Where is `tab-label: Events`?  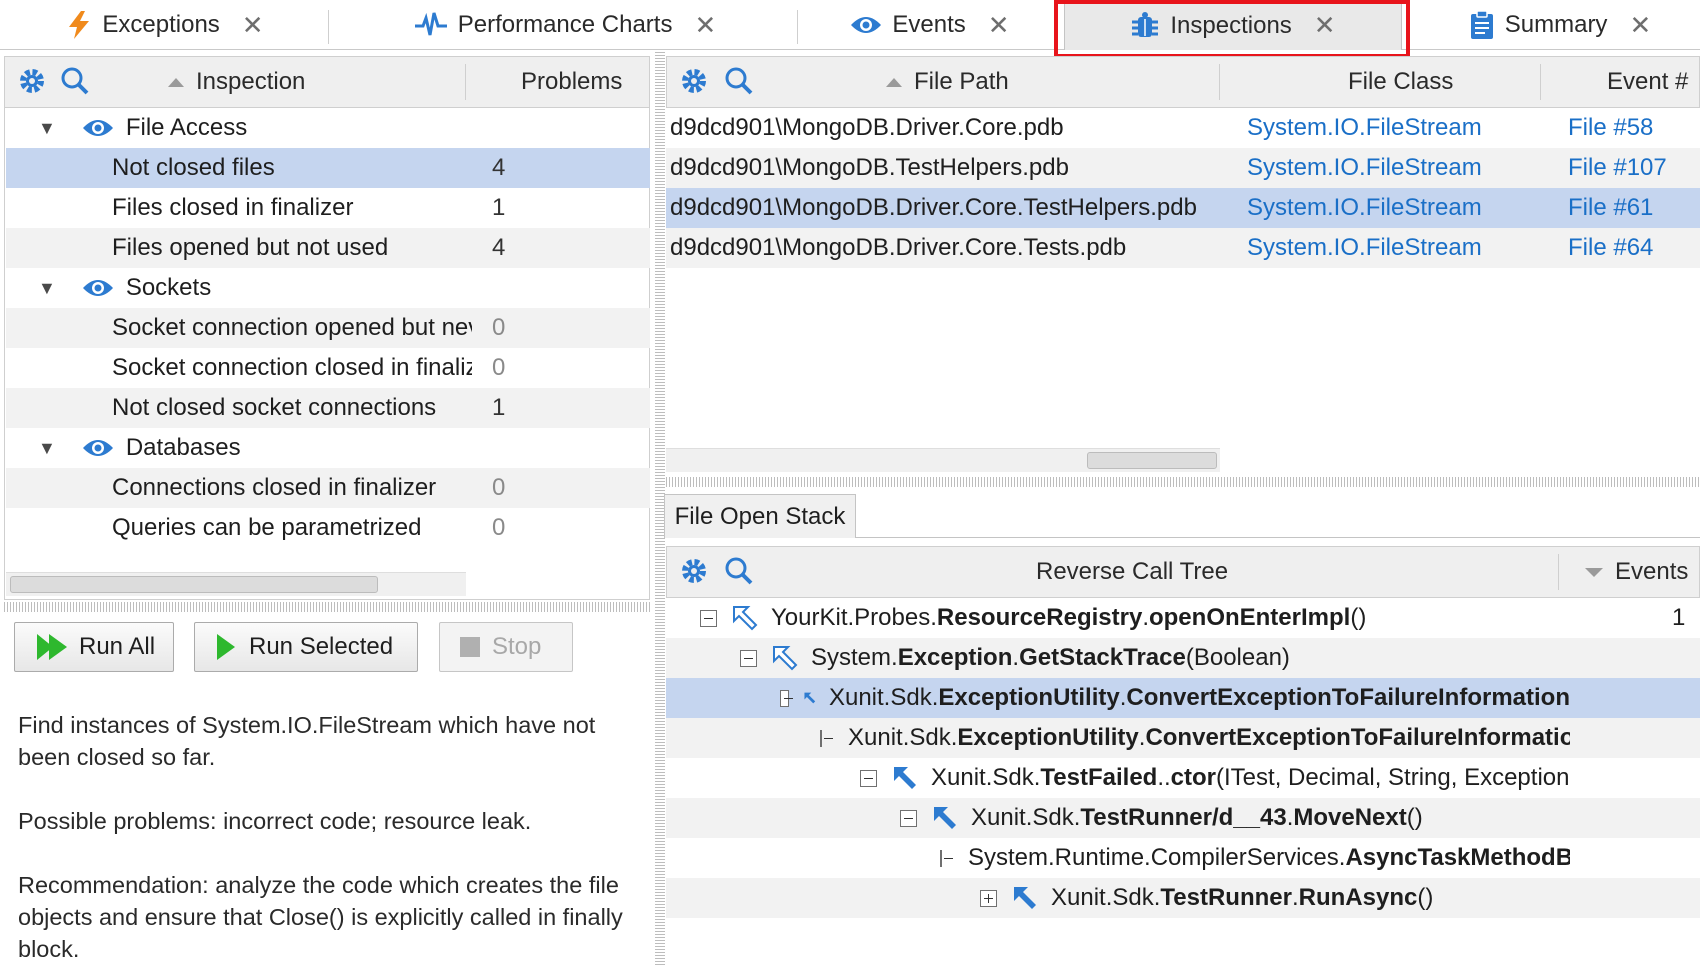 tab-label: Events is located at coordinates (929, 24).